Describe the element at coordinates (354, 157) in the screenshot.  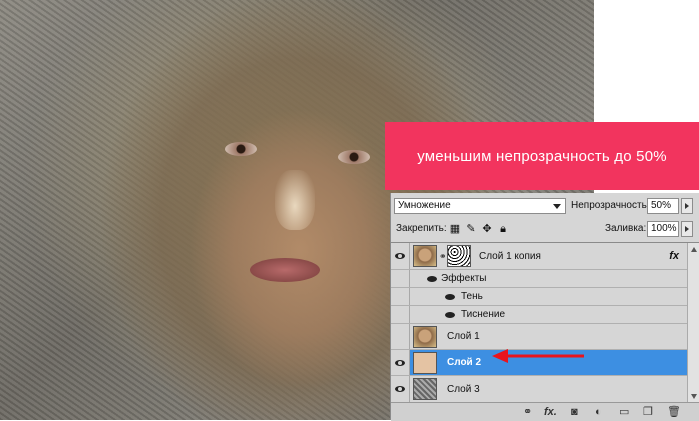
I see `right-eye` at that location.